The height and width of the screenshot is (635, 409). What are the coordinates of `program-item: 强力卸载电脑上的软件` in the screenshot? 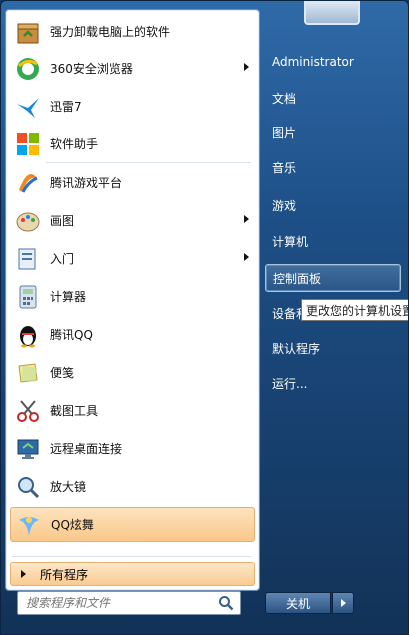 It's located at (132, 31).